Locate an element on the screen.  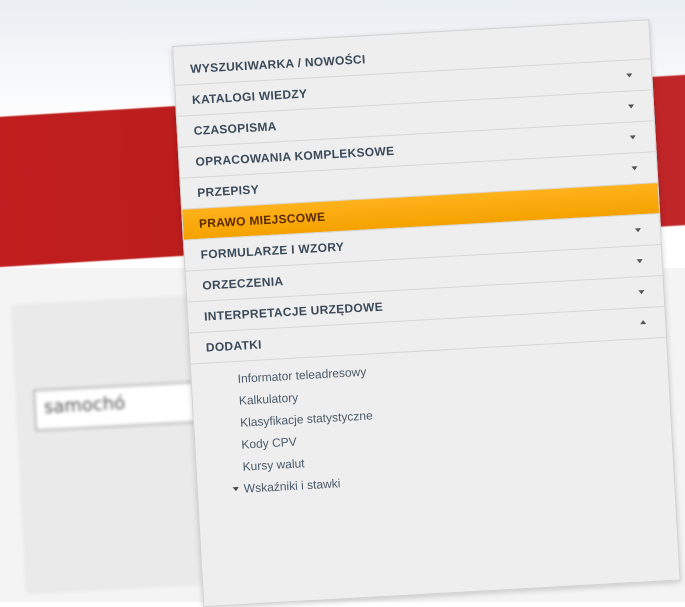
search-input-value: samochó is located at coordinates (84, 405).